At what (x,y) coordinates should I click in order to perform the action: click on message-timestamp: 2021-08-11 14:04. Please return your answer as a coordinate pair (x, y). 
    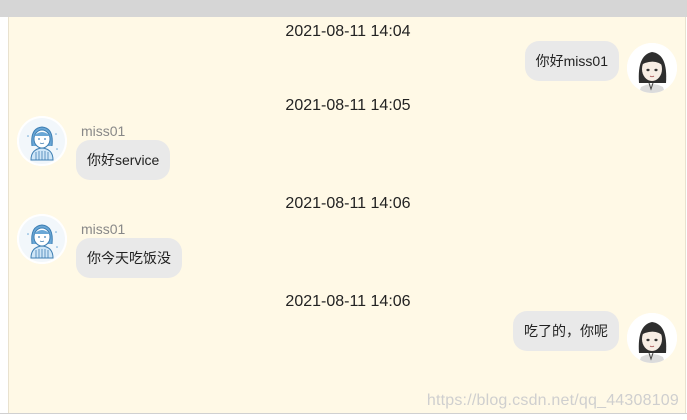
    Looking at the image, I should click on (348, 31).